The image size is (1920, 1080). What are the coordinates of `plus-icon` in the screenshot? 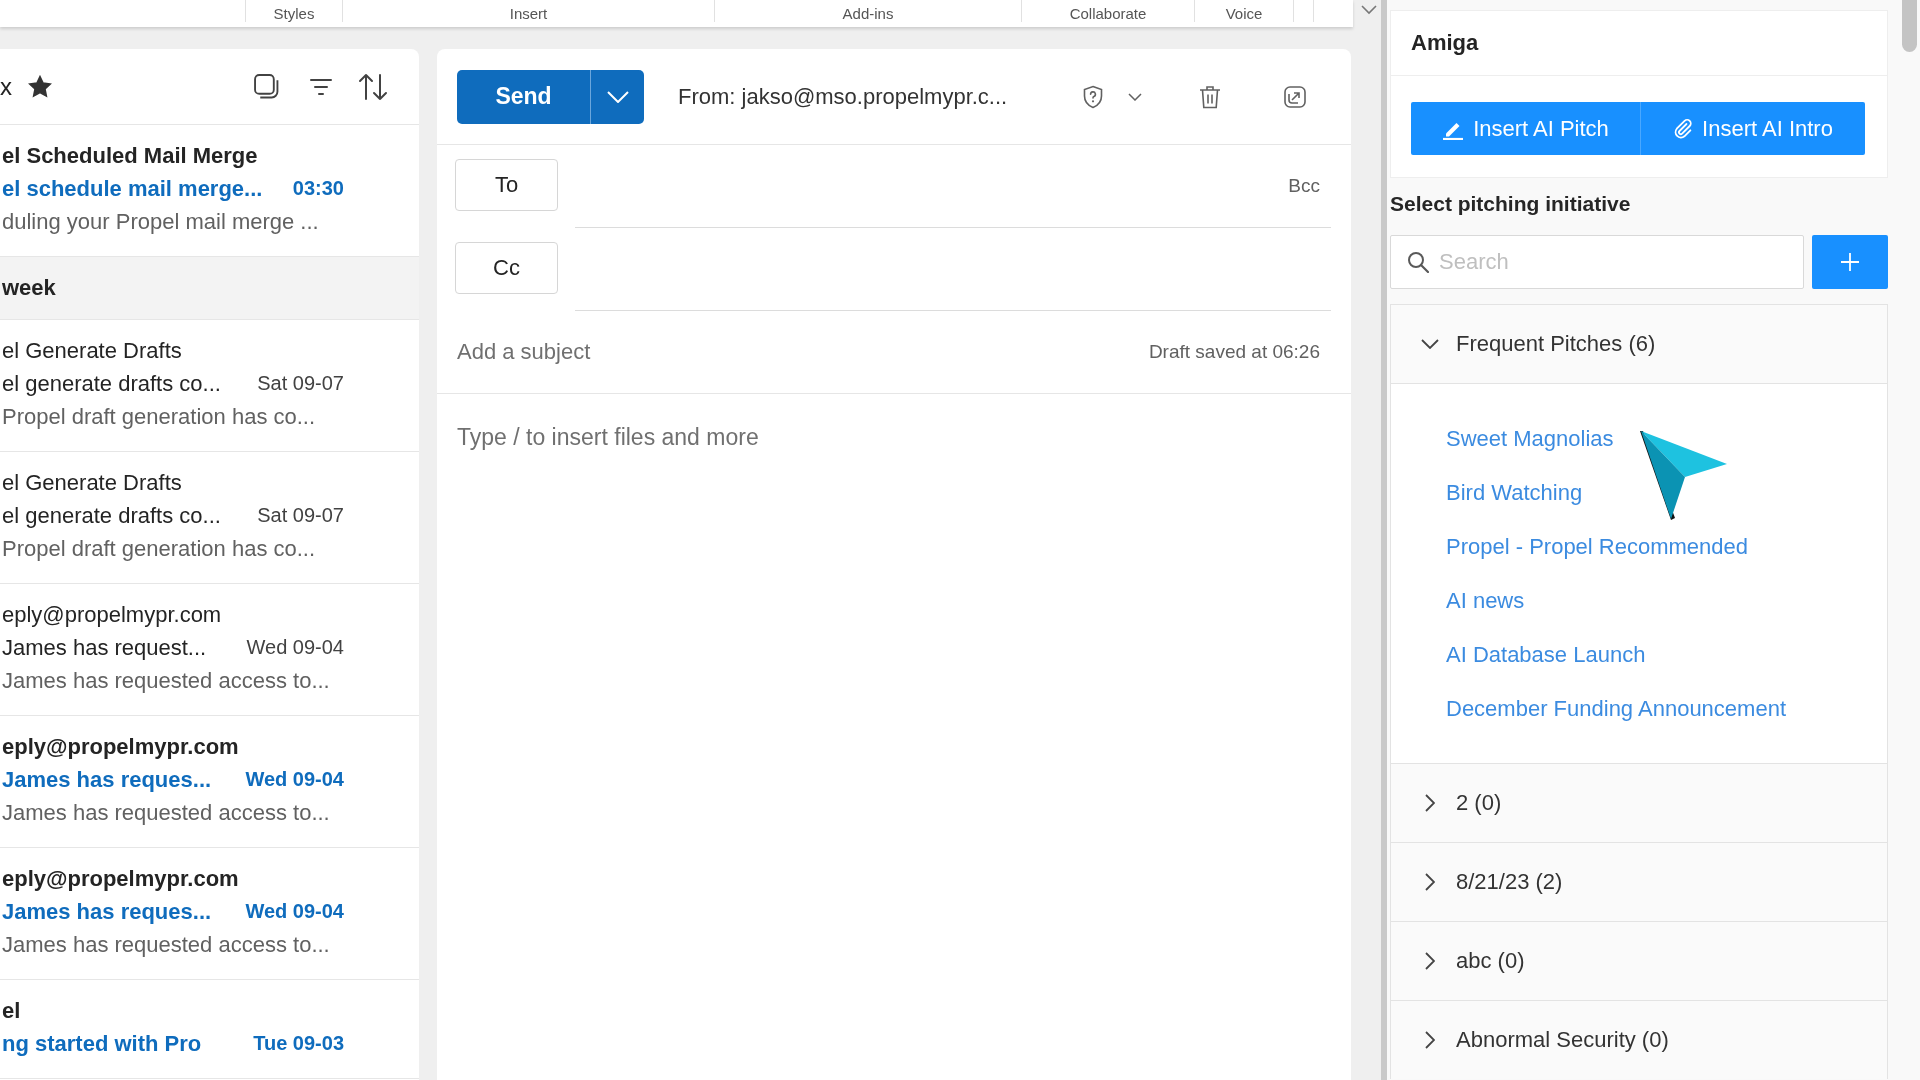 It's located at (1850, 262).